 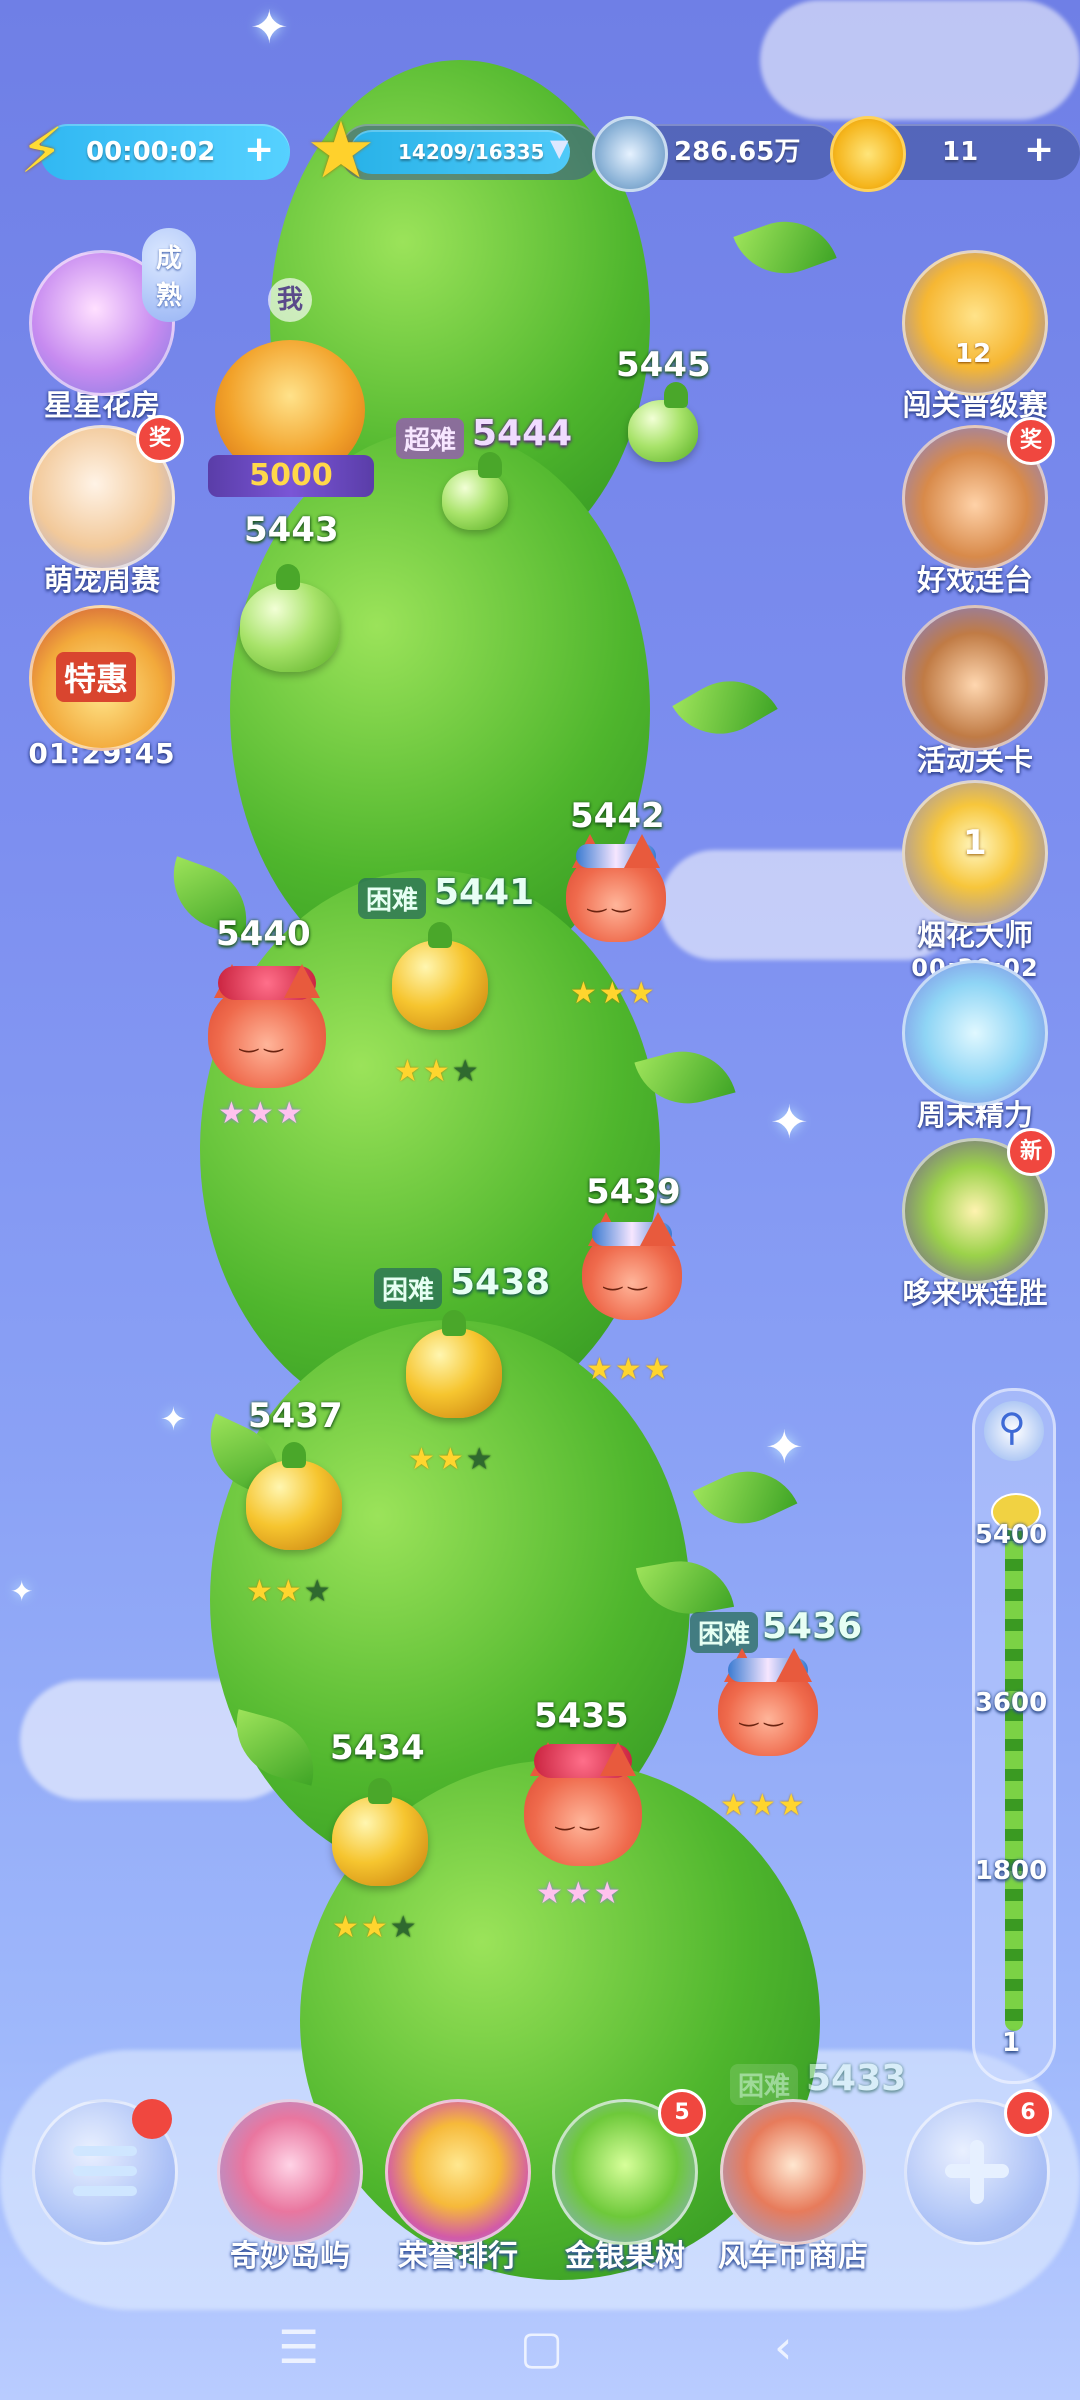 I want to click on level-number: 5435, so click(x=581, y=1716).